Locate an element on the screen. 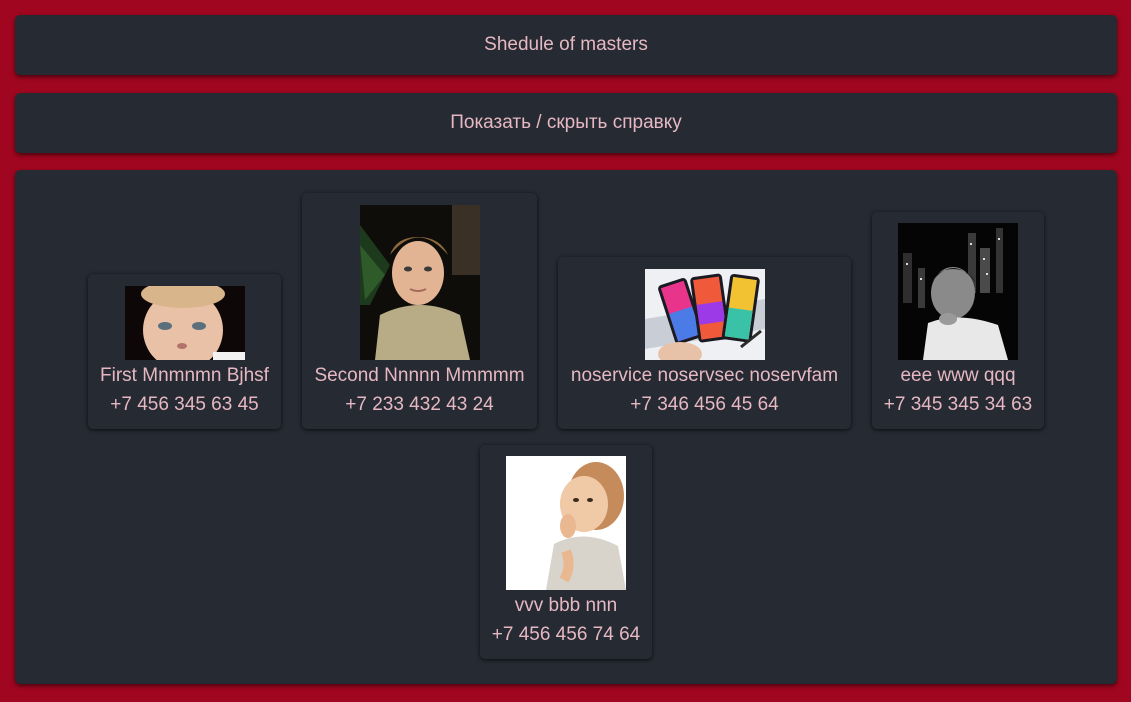  help-toggle-button: Показать / скрыть справку is located at coordinates (566, 123).